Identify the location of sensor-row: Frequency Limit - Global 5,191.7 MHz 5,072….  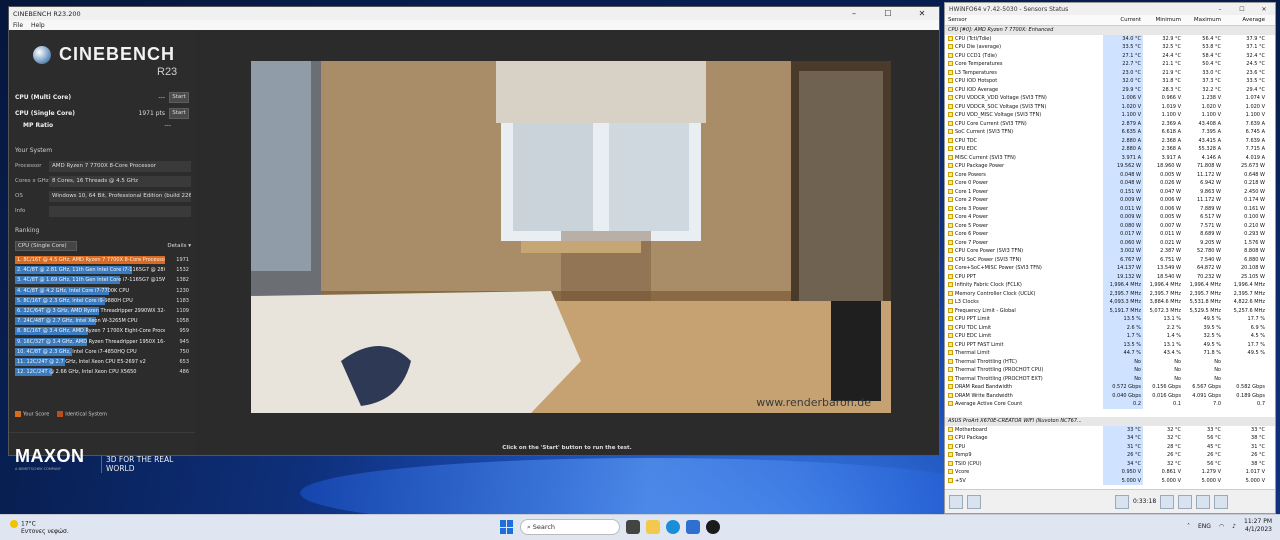
(1110, 310).